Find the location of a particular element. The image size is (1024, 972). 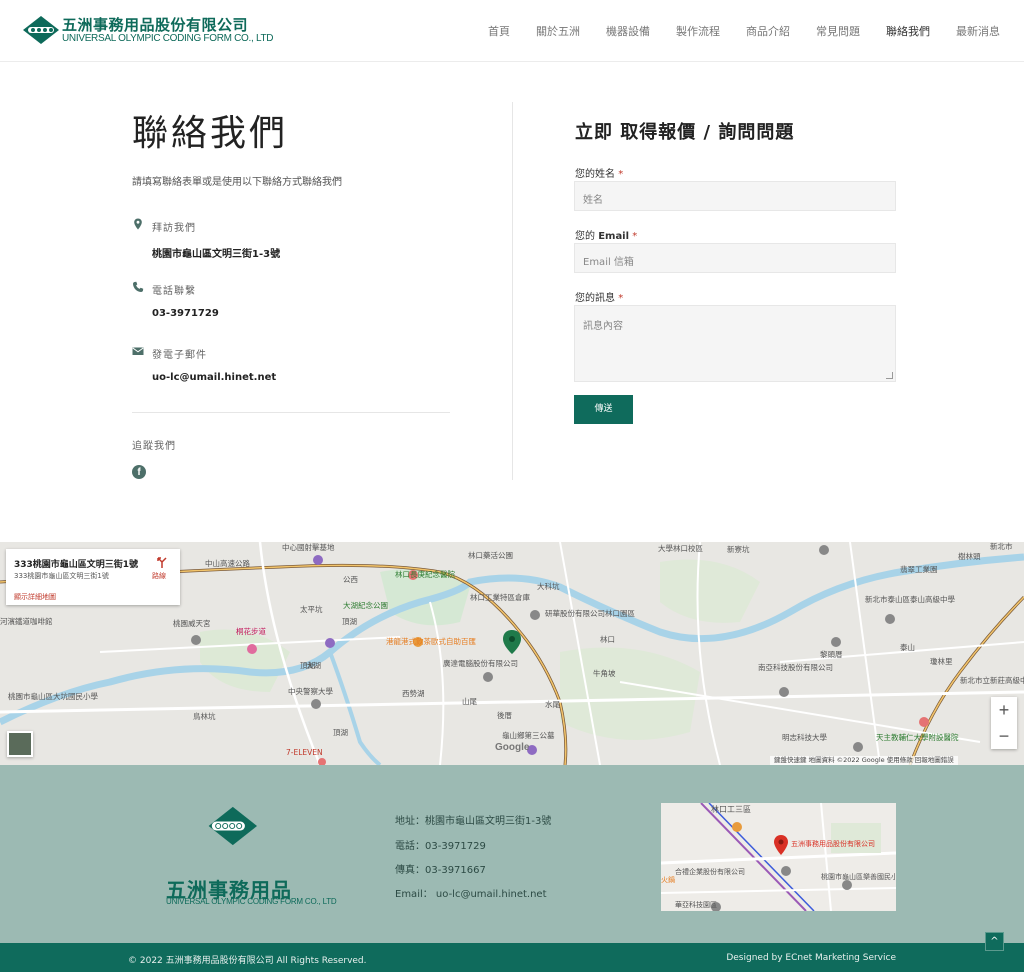

svg-text: 五洲事務用品股份有限公司 is located at coordinates (833, 843).